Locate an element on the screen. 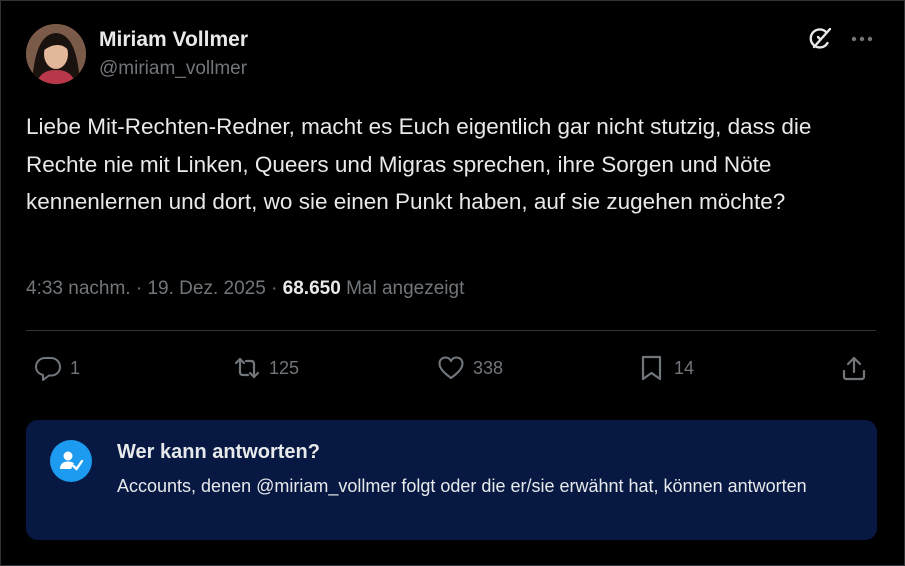 The width and height of the screenshot is (905, 566). divider is located at coordinates (451, 330).